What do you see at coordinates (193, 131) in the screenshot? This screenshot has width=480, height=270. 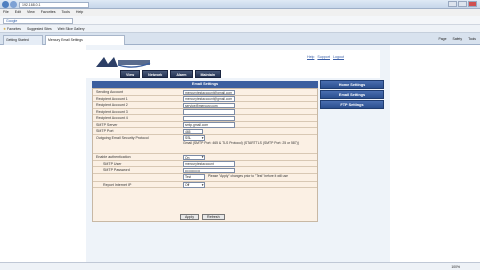 I see `smtp-port-input: 465` at bounding box center [193, 131].